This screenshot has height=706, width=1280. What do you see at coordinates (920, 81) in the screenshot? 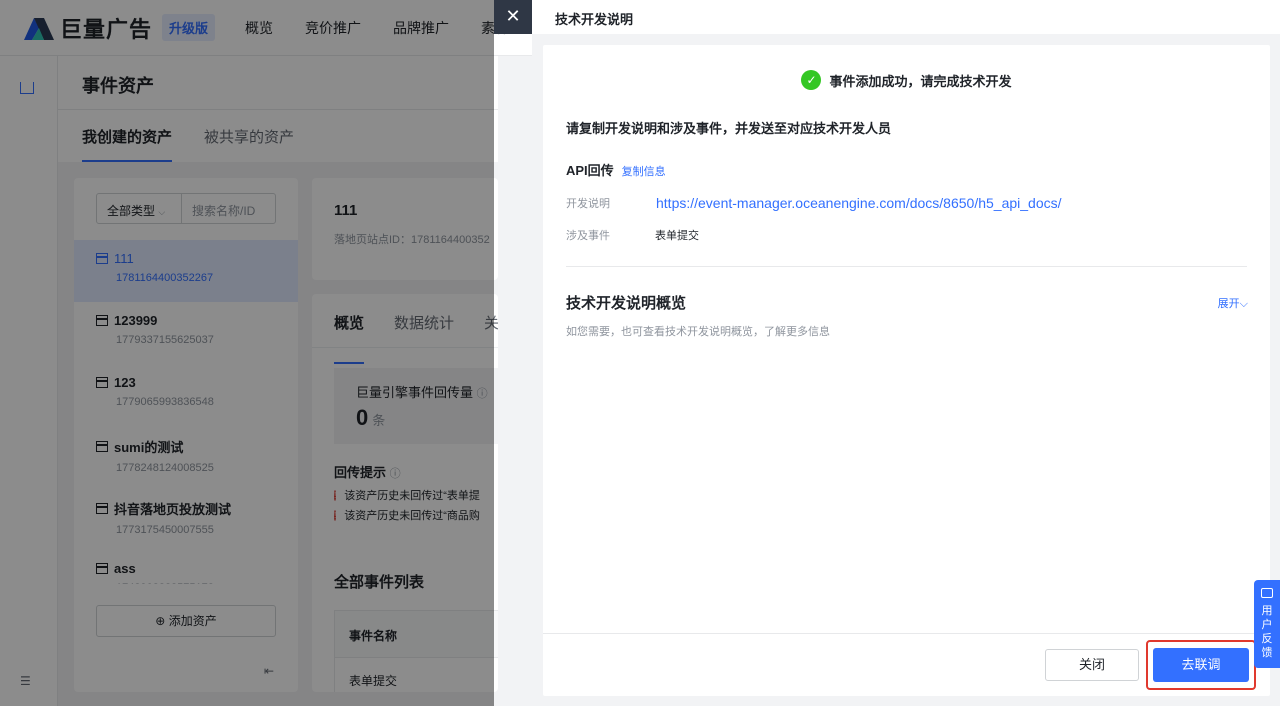
I see `success-text: 事件添加成功，请完成技术开发` at bounding box center [920, 81].